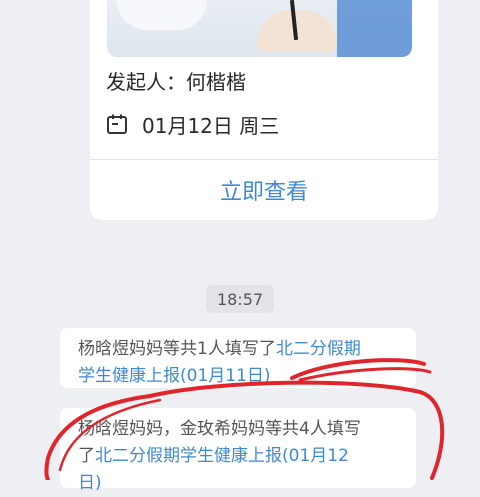 This screenshot has height=497, width=480. What do you see at coordinates (90, 483) in the screenshot?
I see `form-link: 日)` at bounding box center [90, 483].